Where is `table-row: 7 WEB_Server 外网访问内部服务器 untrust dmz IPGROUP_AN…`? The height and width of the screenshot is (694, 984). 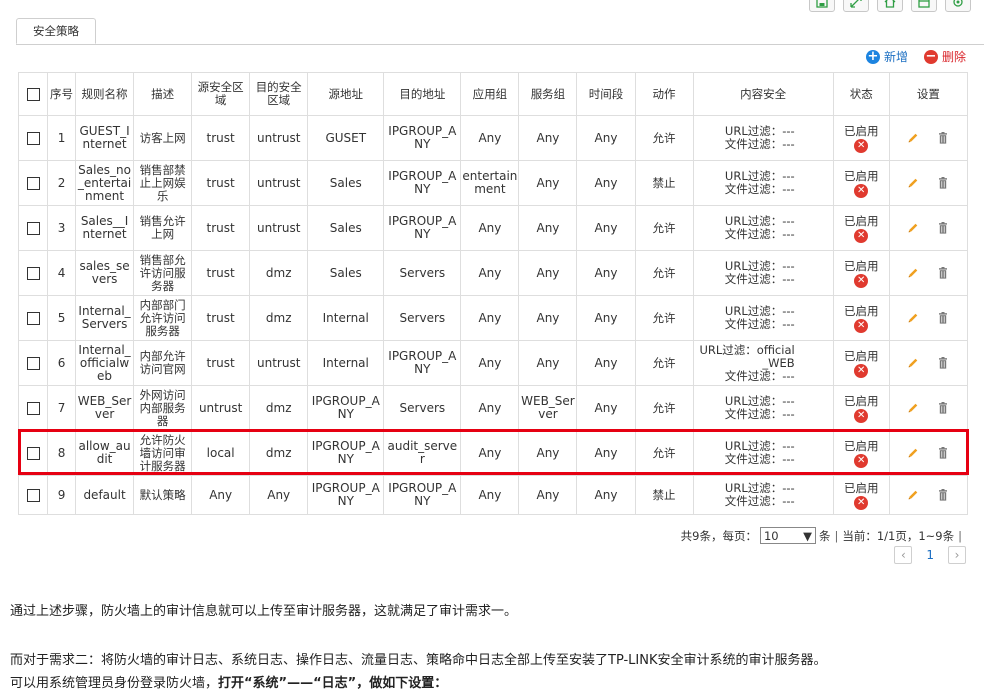 table-row: 7 WEB_Server 外网访问内部服务器 untrust dmz IPGROUP_AN… is located at coordinates (493, 408).